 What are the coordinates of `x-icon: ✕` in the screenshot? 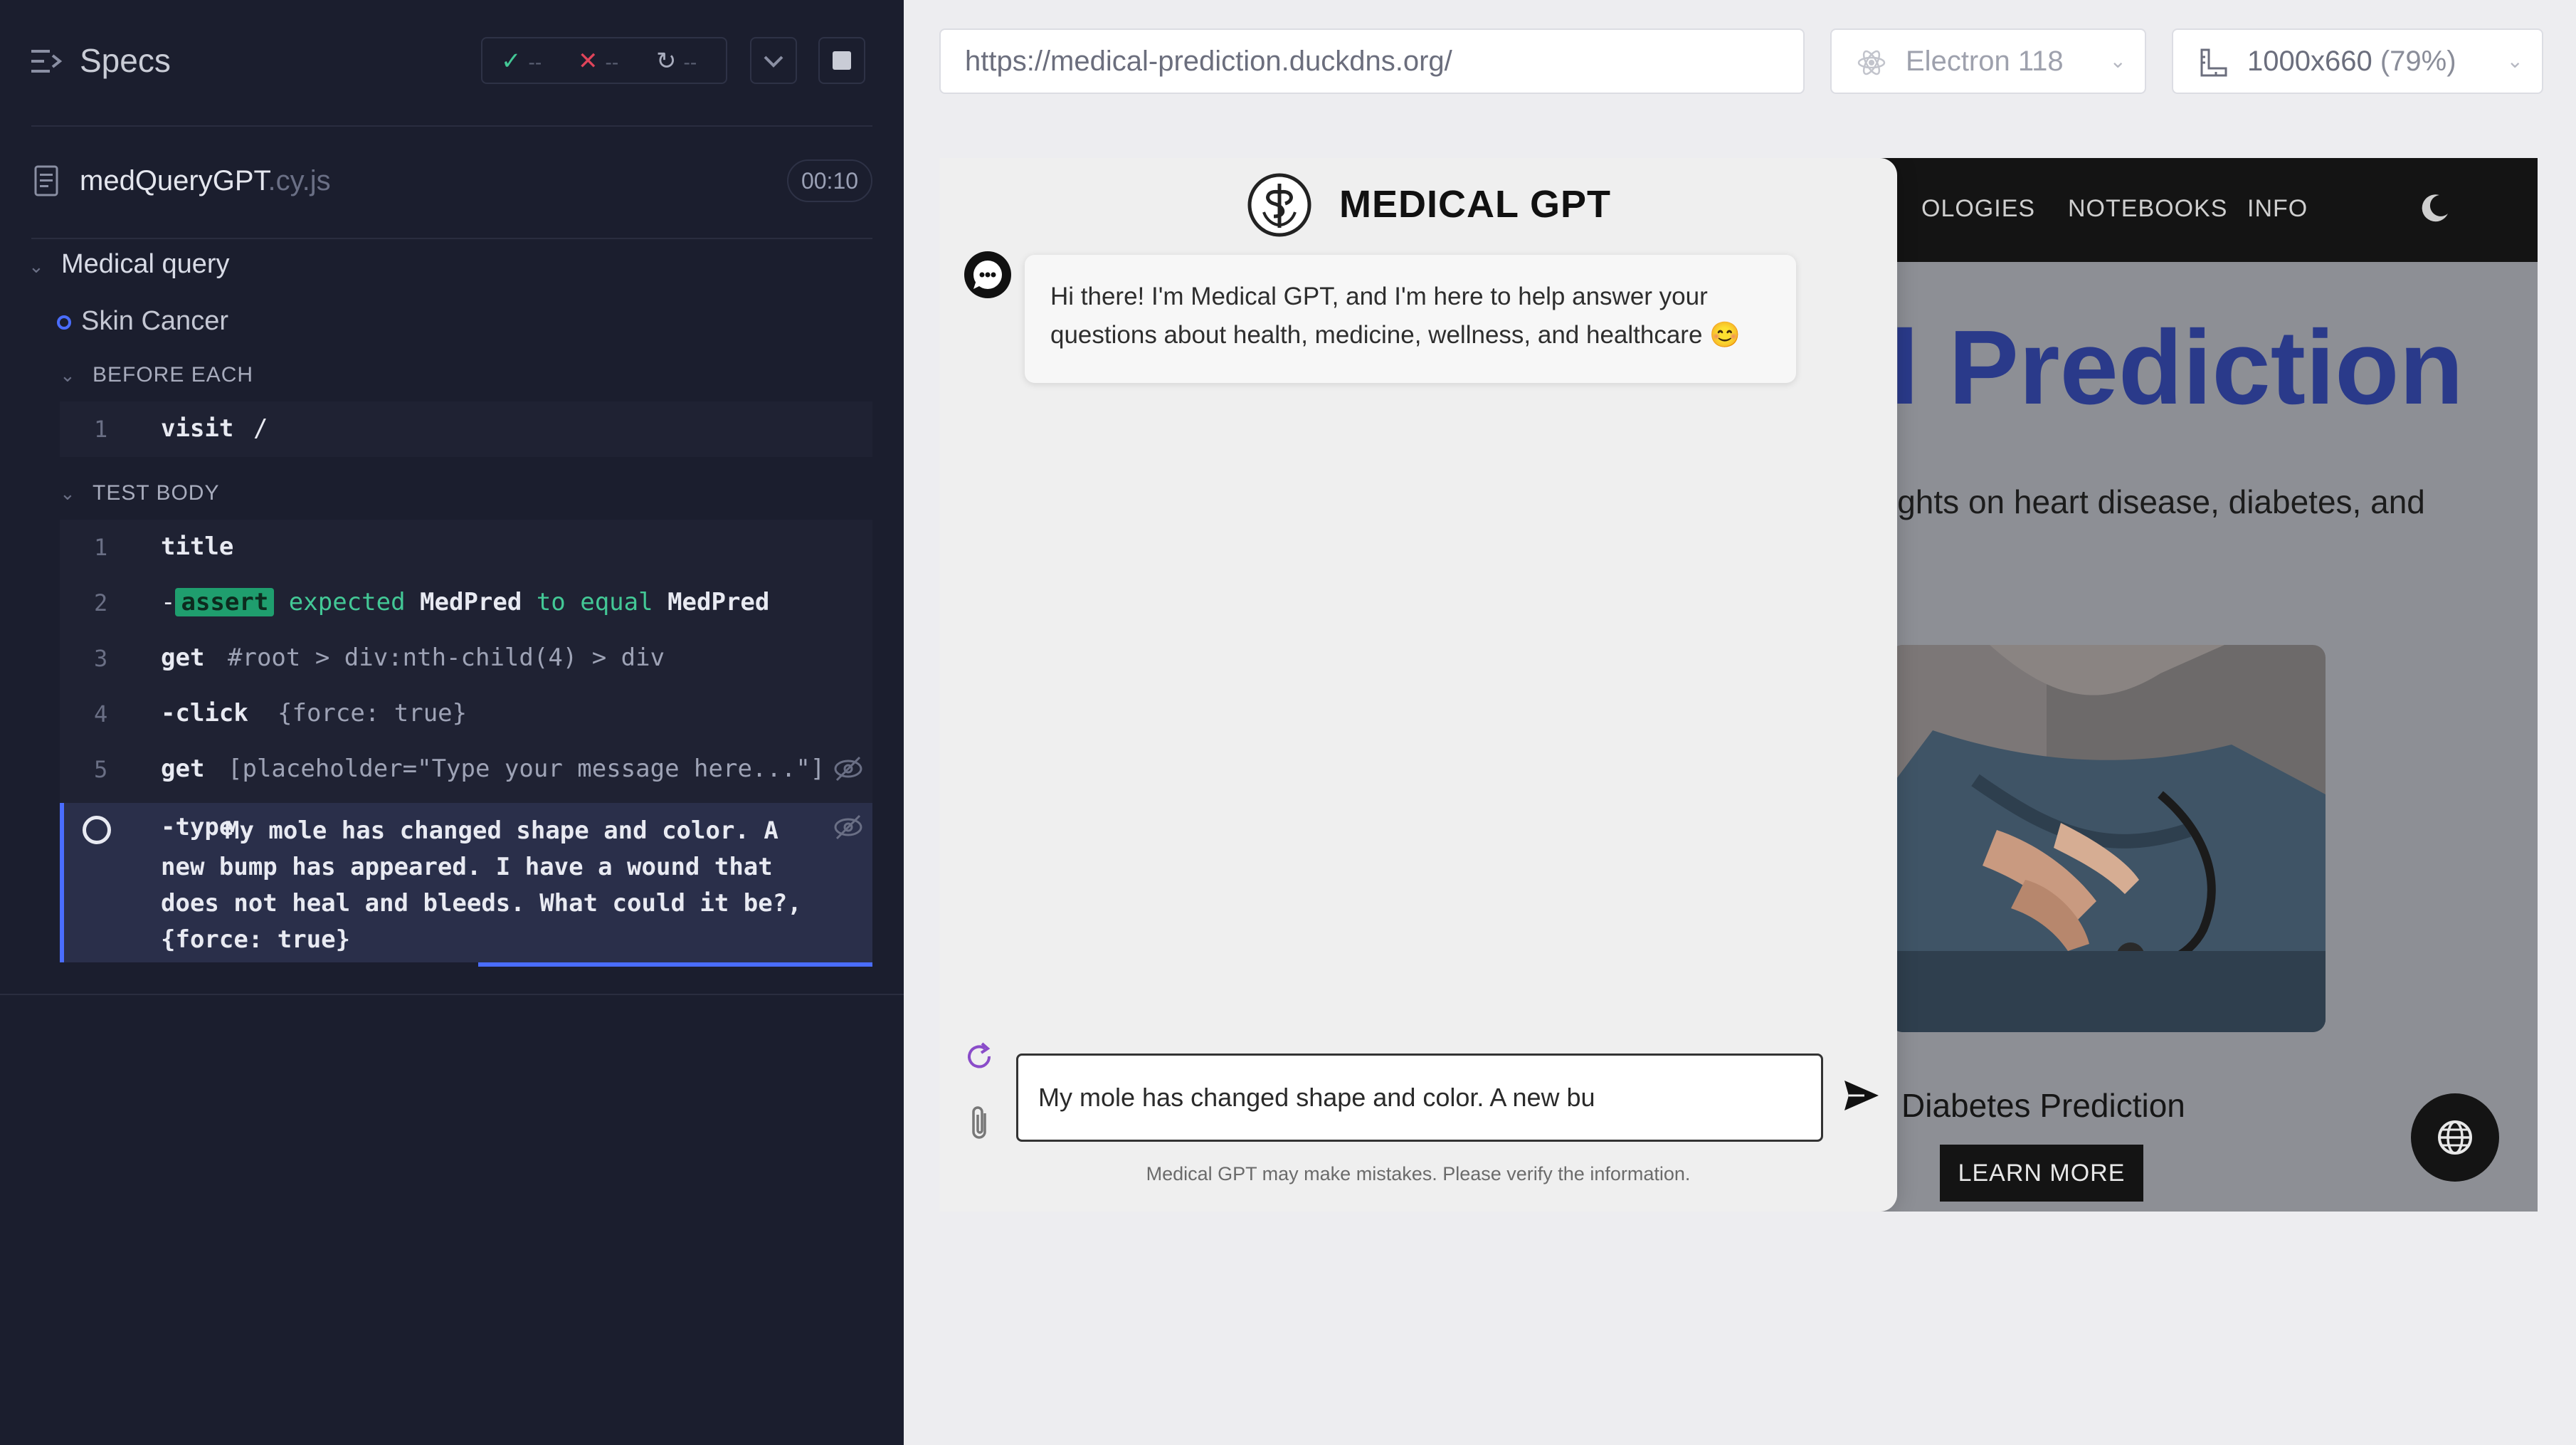 It's located at (588, 61).